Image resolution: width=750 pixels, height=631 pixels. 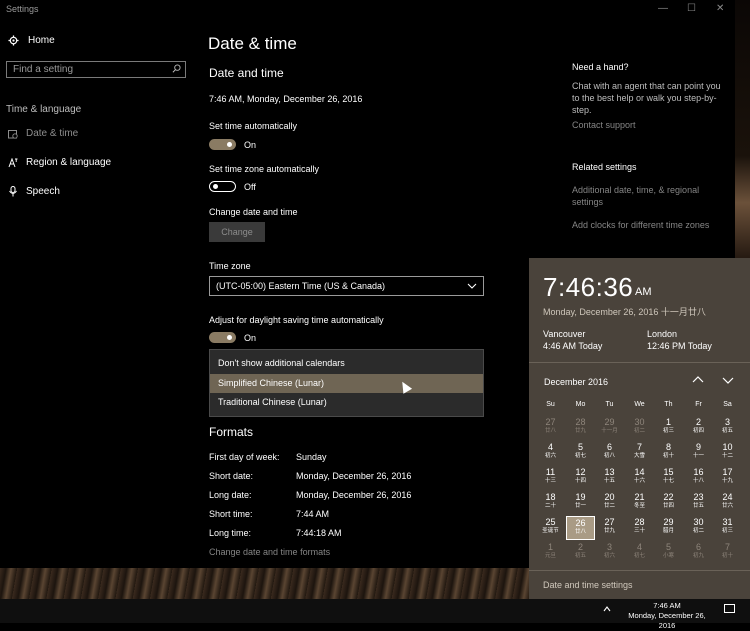 I want to click on sidebar-item-date-time: Date & time, so click(x=43, y=133).